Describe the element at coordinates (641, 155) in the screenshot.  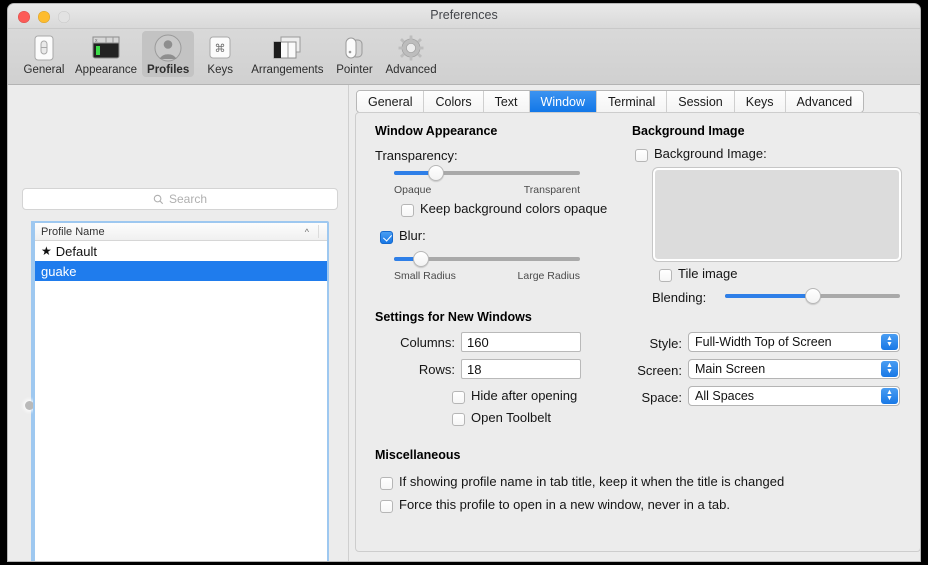
I see `background-image-checkbox` at that location.